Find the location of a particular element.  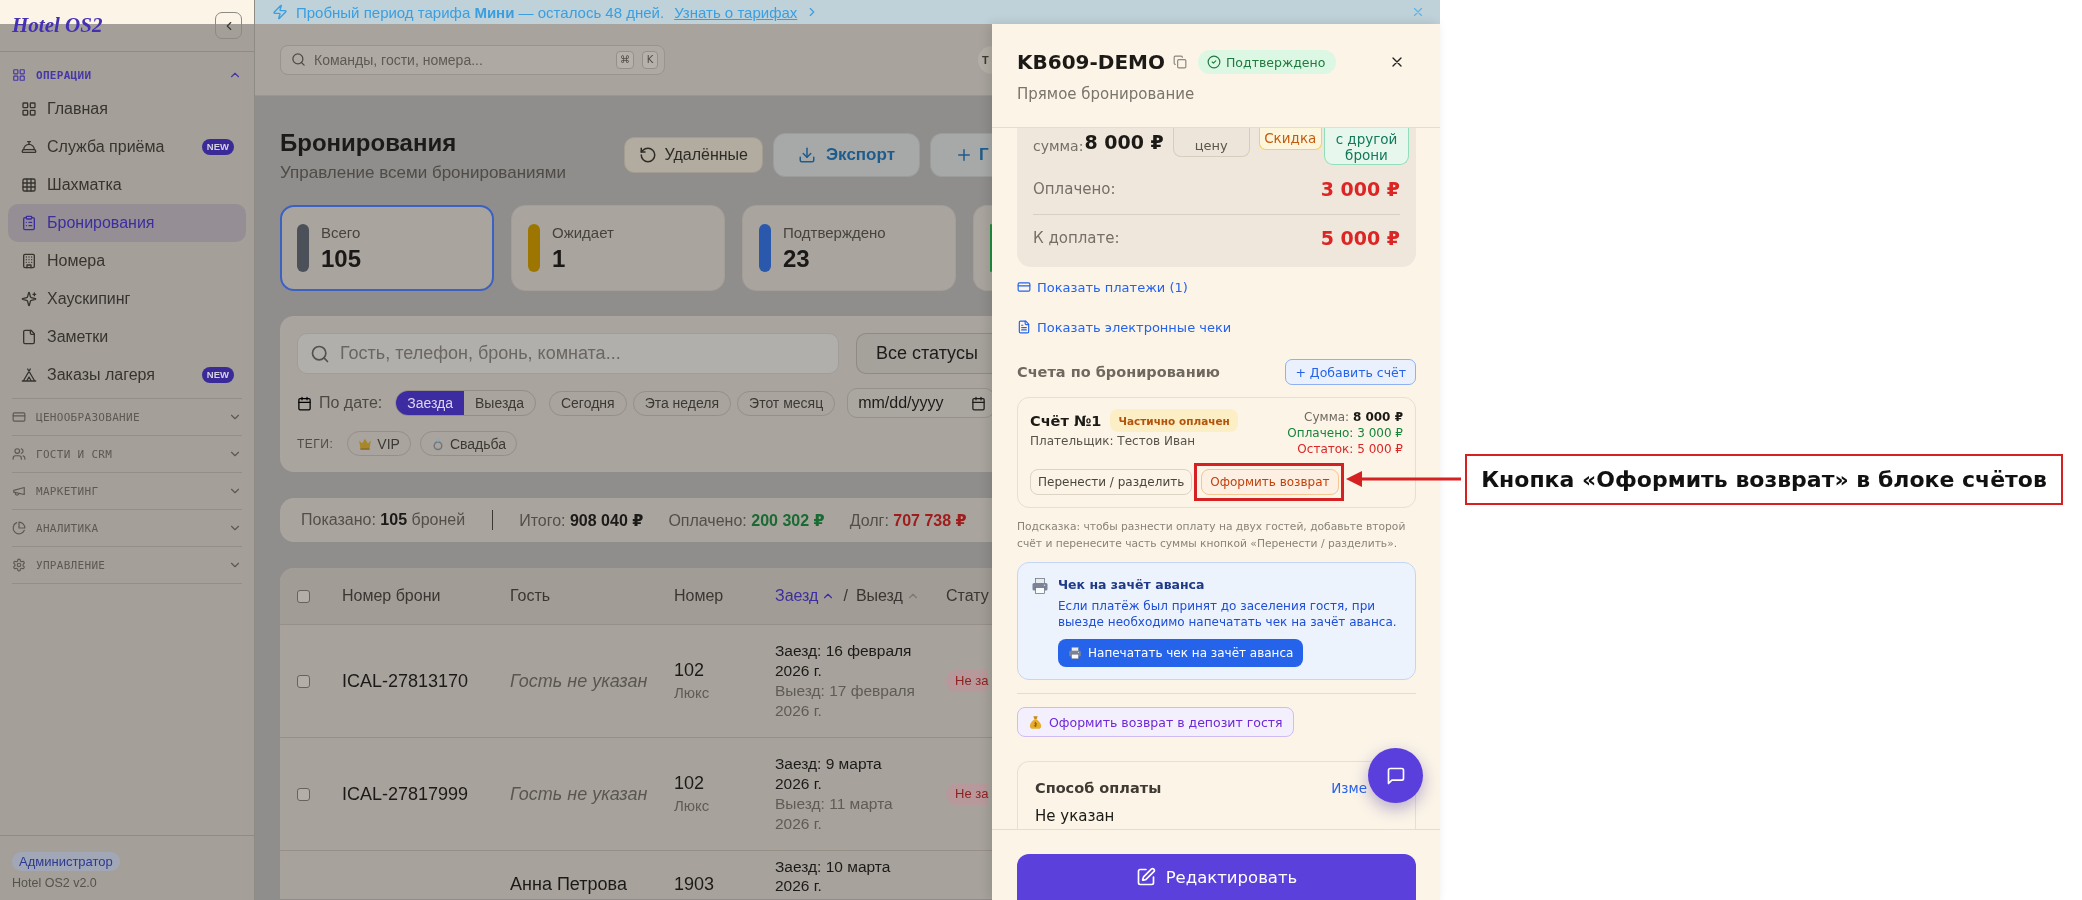

status-select: Все статусы is located at coordinates (924, 353).